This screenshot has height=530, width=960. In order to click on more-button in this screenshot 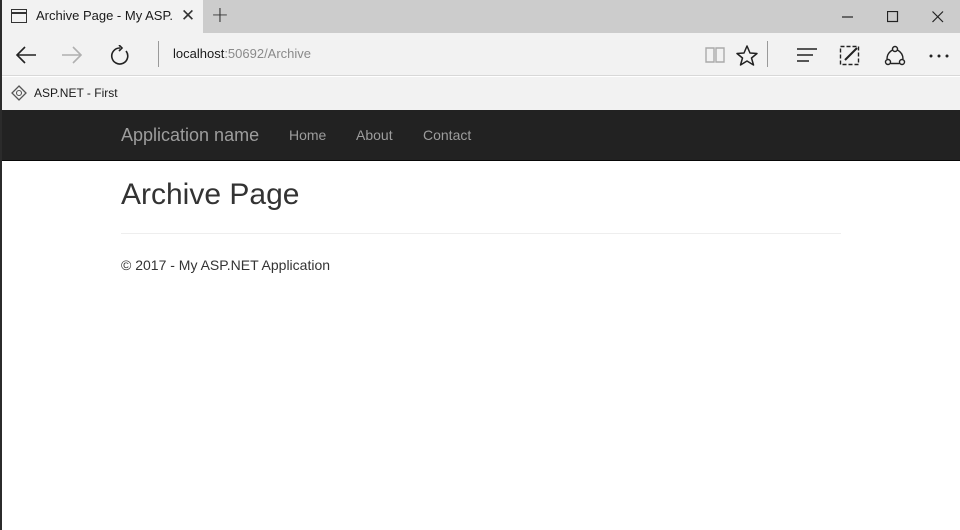, I will do `click(938, 55)`.